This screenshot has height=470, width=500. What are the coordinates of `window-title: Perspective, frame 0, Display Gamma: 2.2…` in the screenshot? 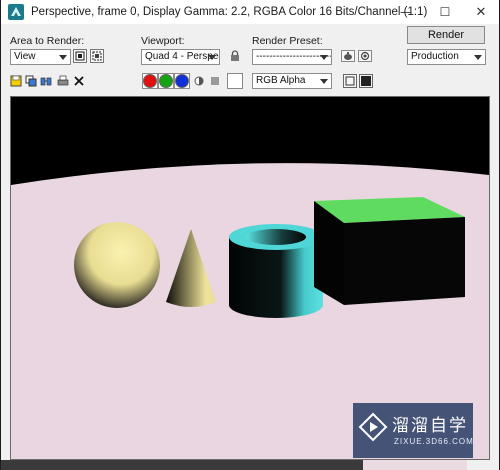 It's located at (229, 12).